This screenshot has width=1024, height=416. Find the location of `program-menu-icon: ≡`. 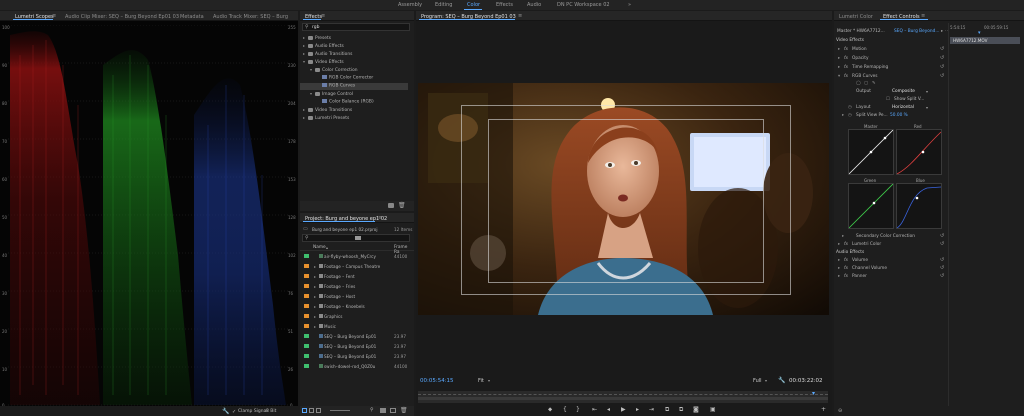

program-menu-icon: ≡ is located at coordinates (520, 16).